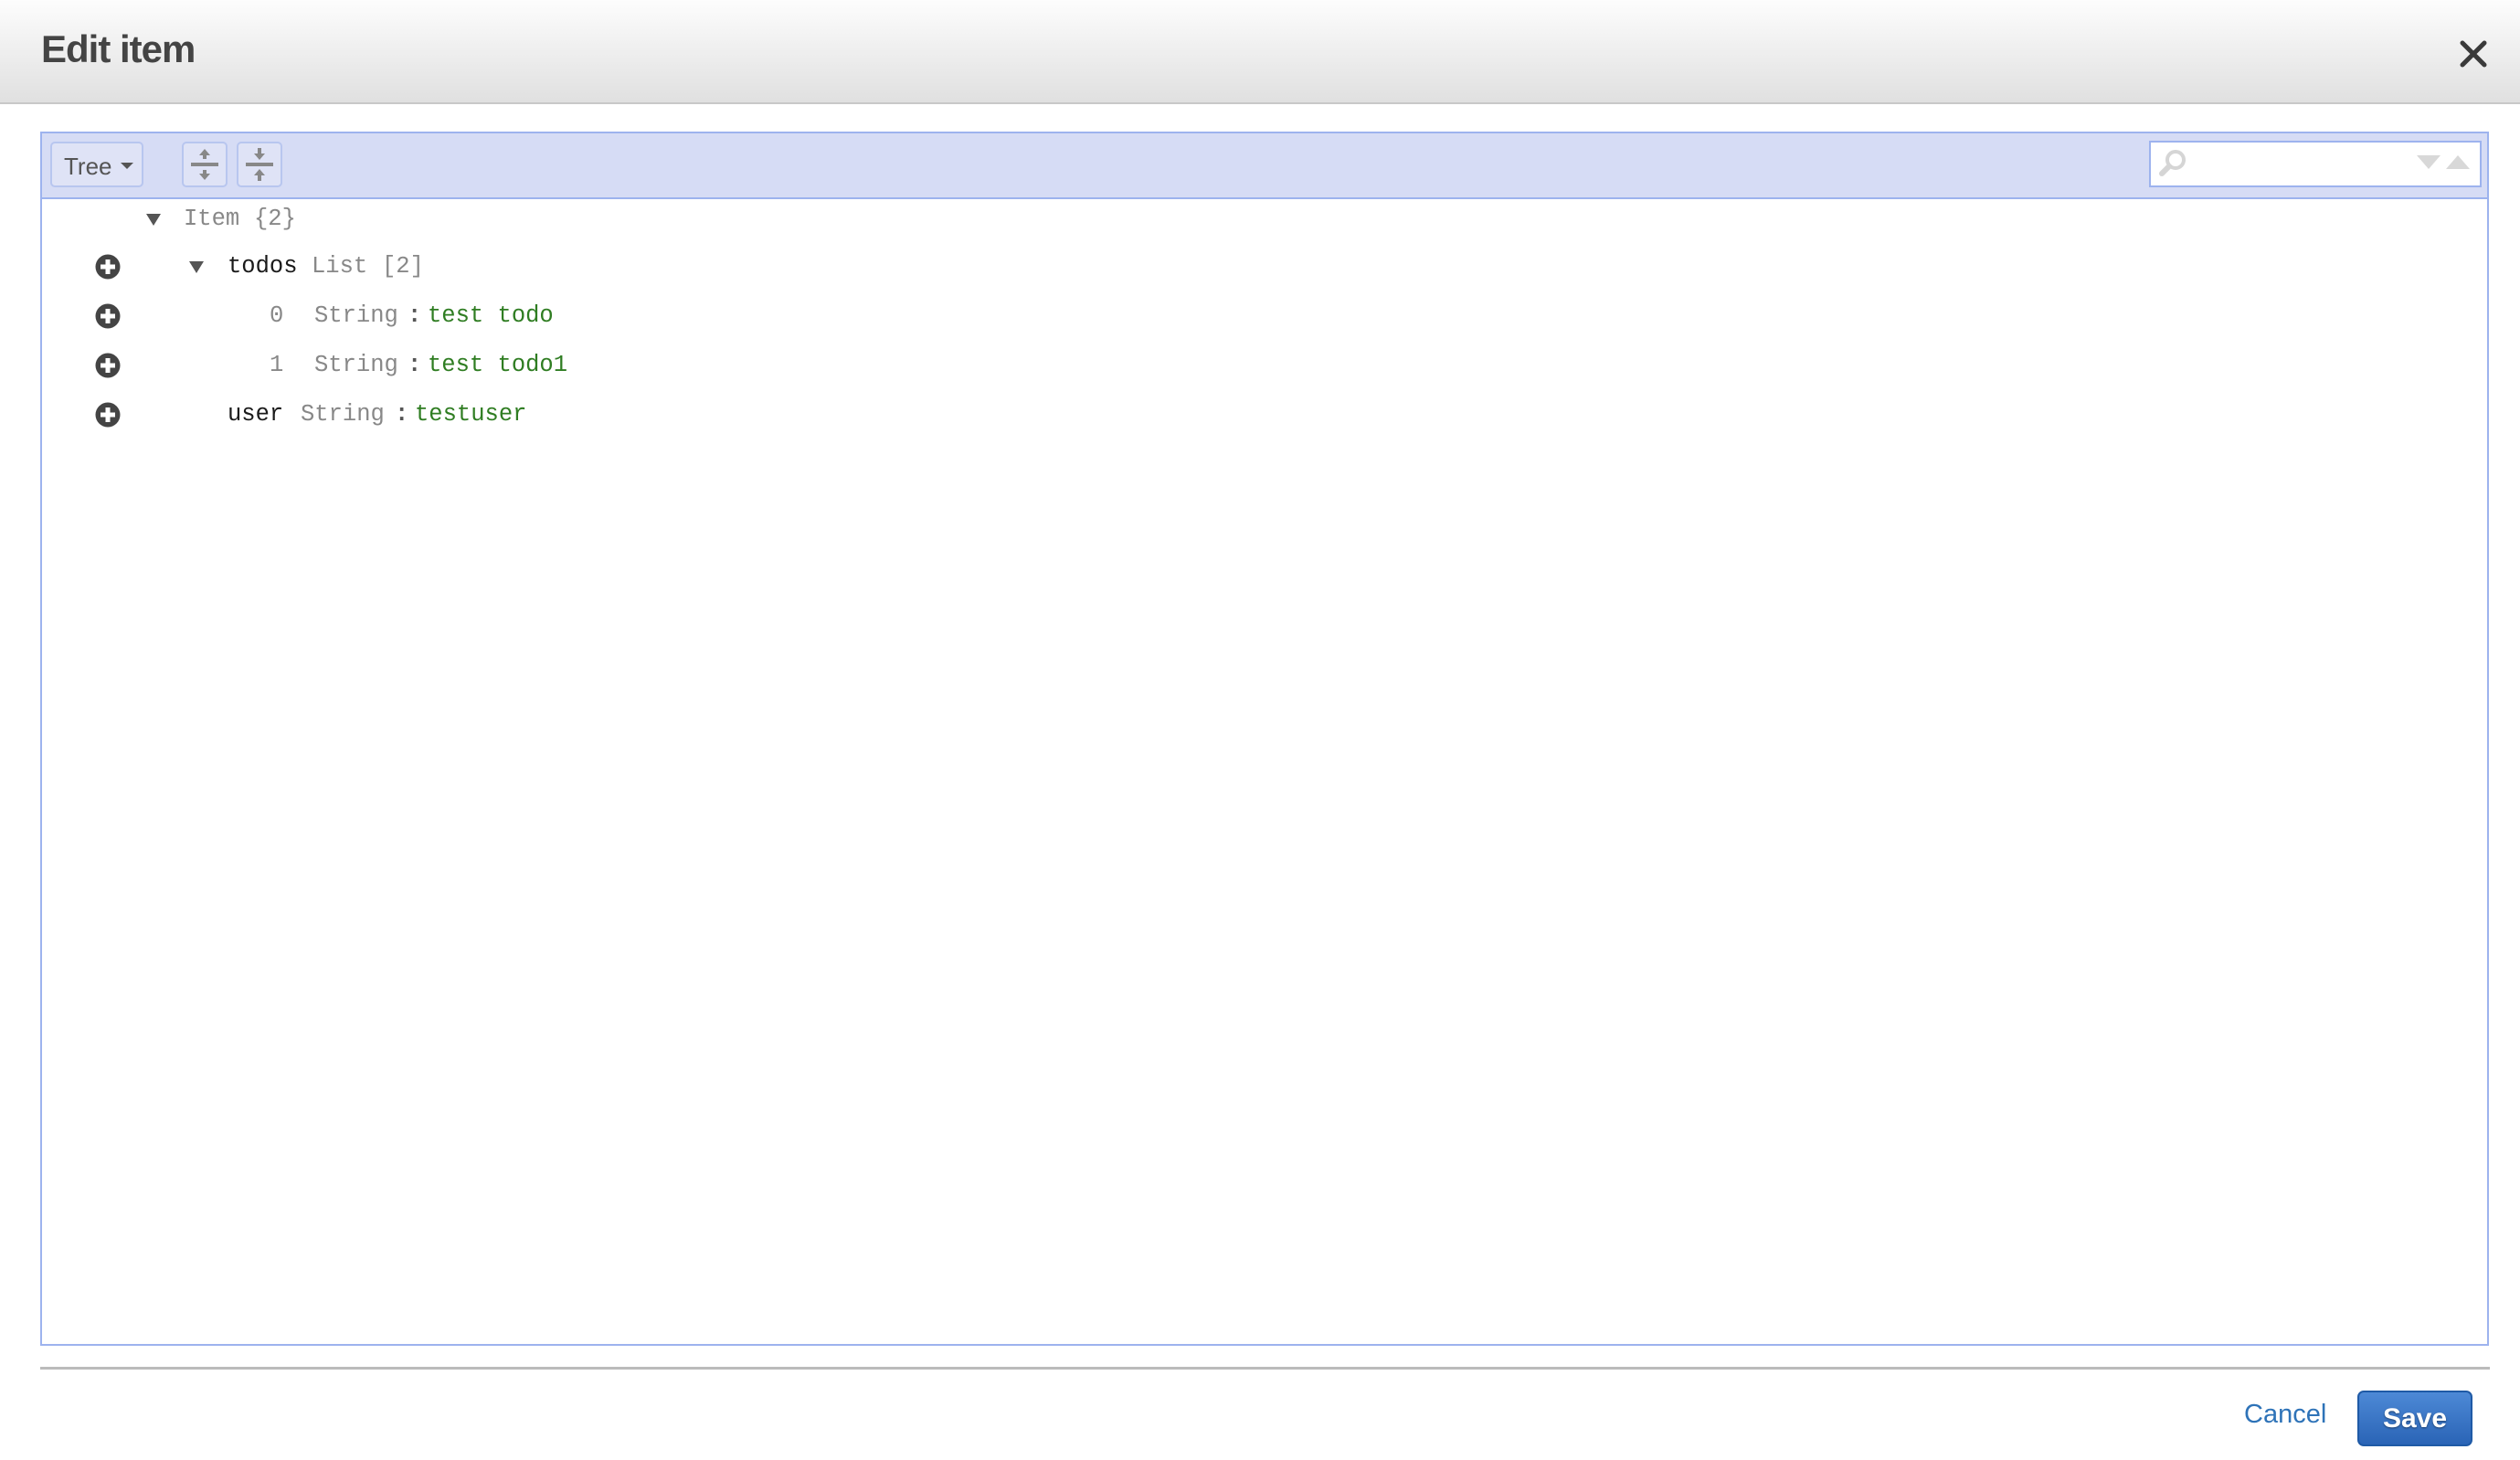 The width and height of the screenshot is (2520, 1460). I want to click on search-previous-button, so click(2458, 164).